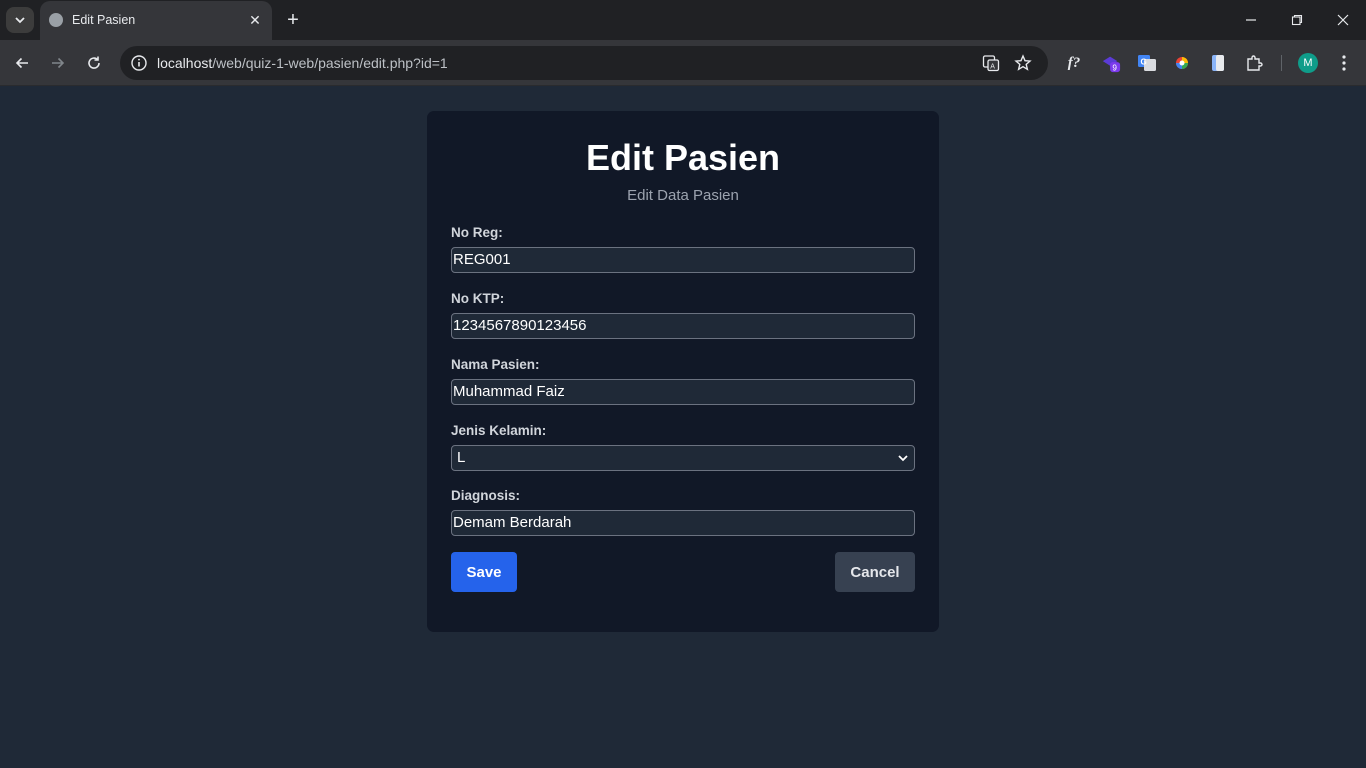  Describe the element at coordinates (461, 457) in the screenshot. I see `jenis-kelamin-value: L` at that location.